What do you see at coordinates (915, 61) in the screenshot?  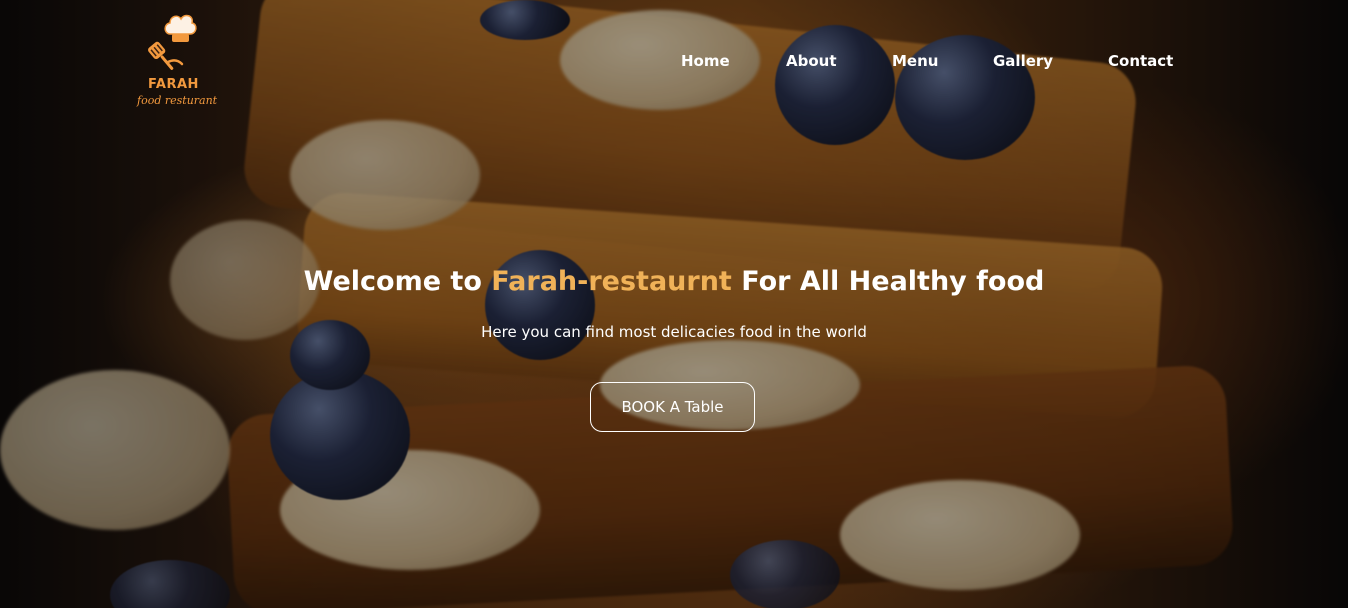 I see `nav-link-menu: Menu` at bounding box center [915, 61].